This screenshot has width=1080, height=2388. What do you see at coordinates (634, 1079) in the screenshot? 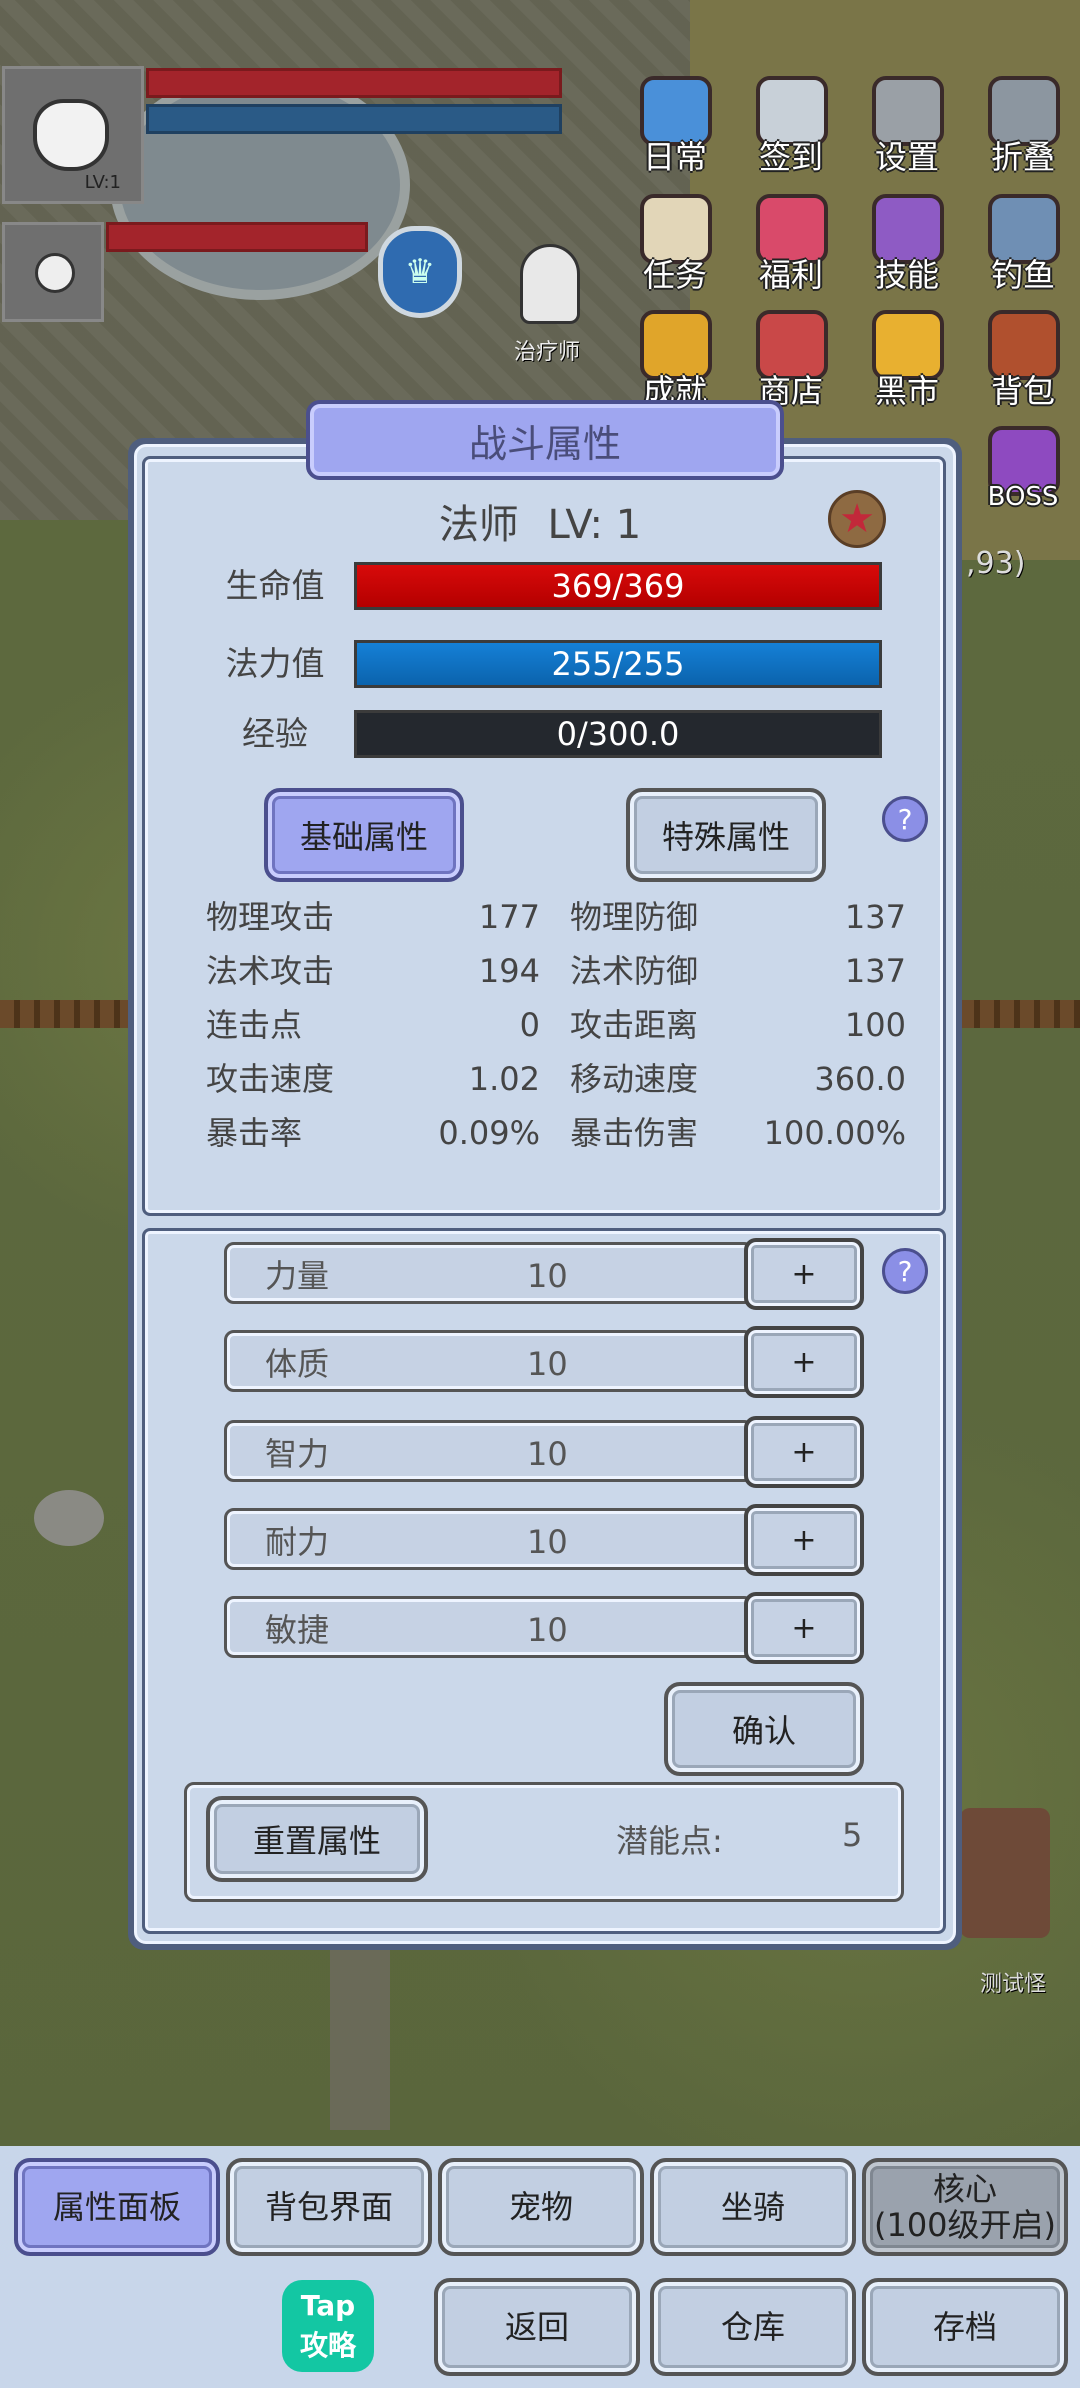
I see `stat-name: 移动速度` at bounding box center [634, 1079].